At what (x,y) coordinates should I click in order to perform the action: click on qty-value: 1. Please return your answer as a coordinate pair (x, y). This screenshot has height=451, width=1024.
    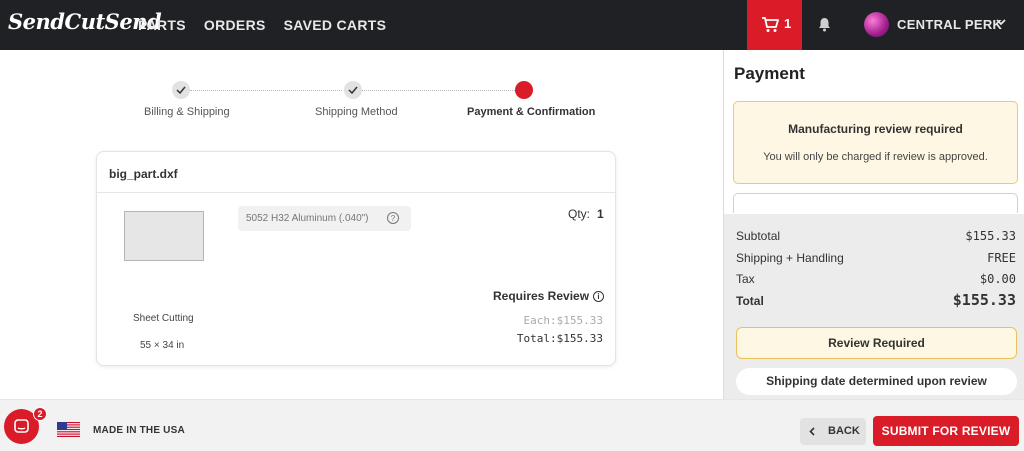
    Looking at the image, I should click on (600, 214).